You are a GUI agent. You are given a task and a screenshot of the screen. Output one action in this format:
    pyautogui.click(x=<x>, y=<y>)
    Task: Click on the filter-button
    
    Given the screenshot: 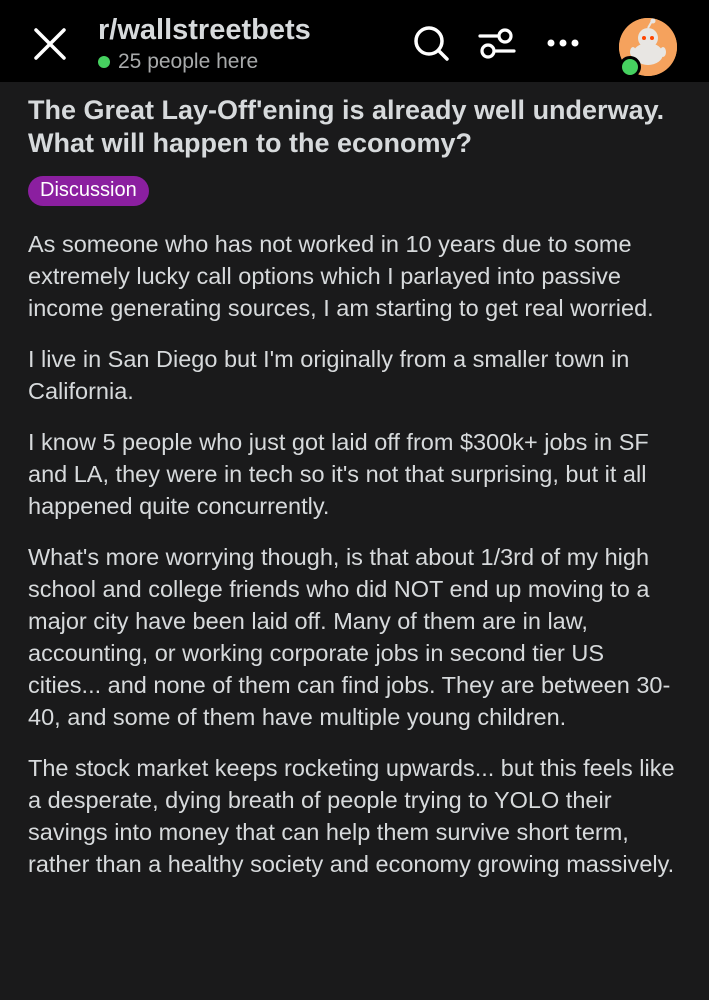 What is the action you would take?
    pyautogui.click(x=497, y=43)
    